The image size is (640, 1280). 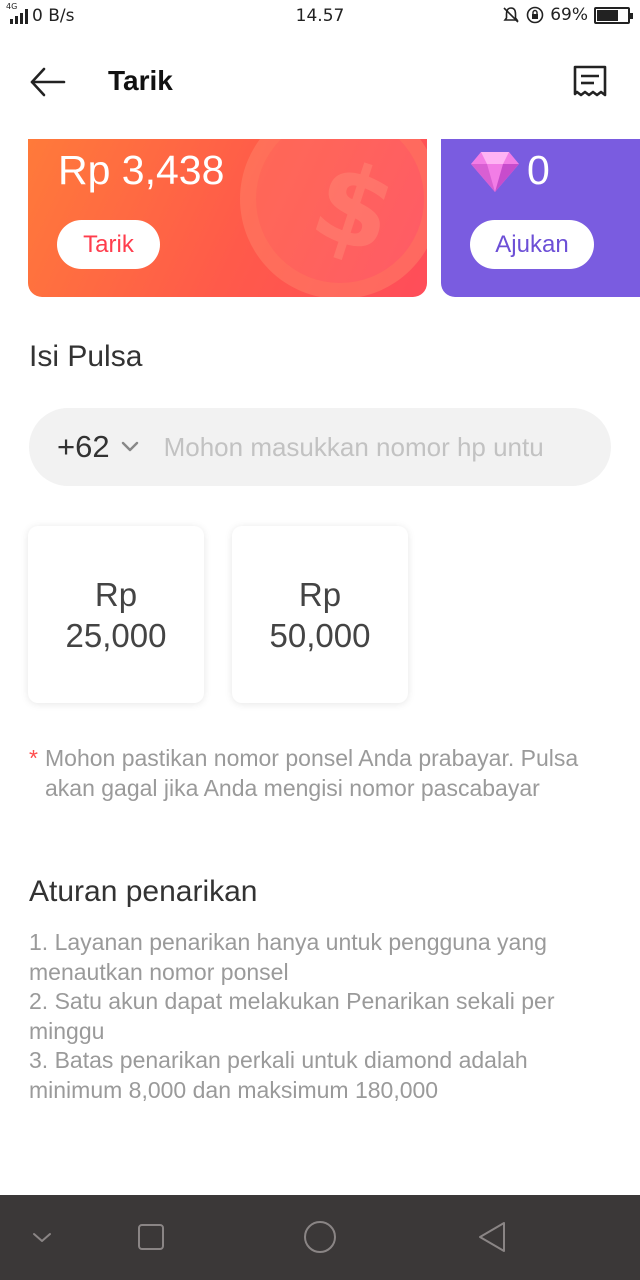 I want to click on diamond-balance-card: 0 Ajukan, so click(x=540, y=218).